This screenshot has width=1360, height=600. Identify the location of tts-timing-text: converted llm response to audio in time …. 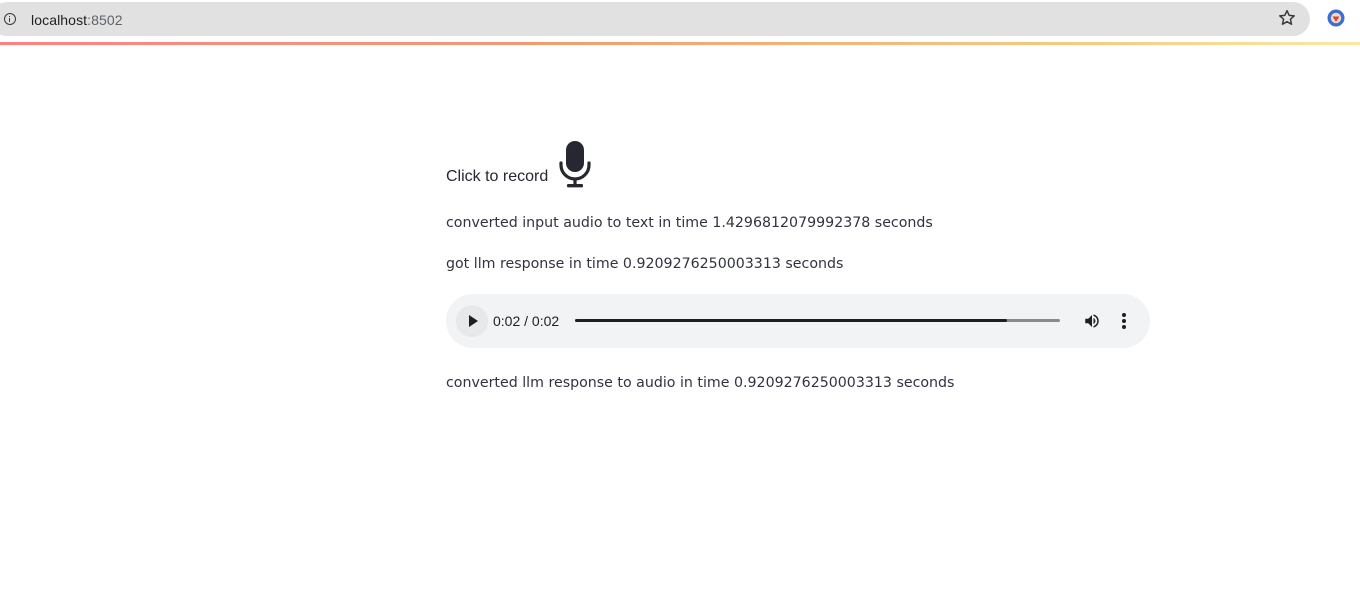
(700, 383).